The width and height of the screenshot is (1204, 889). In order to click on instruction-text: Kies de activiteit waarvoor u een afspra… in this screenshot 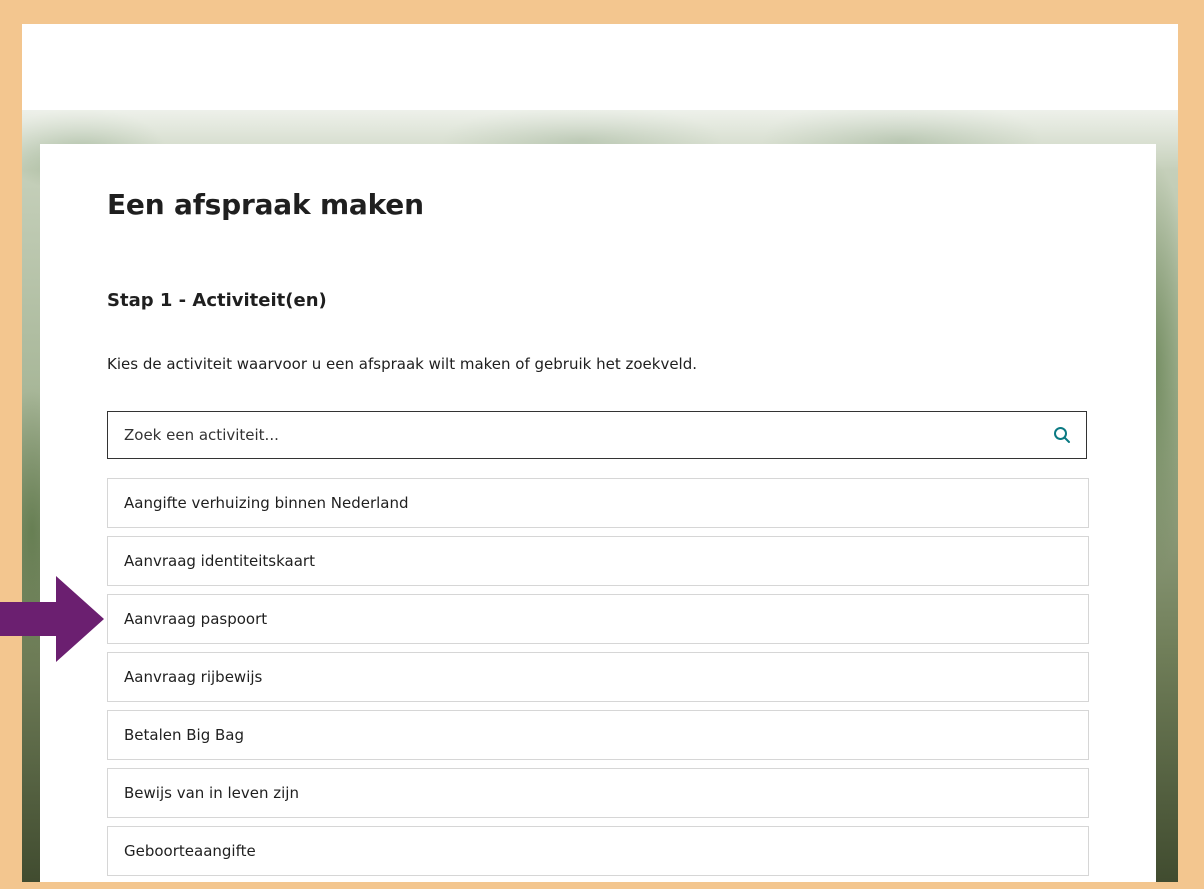, I will do `click(402, 364)`.